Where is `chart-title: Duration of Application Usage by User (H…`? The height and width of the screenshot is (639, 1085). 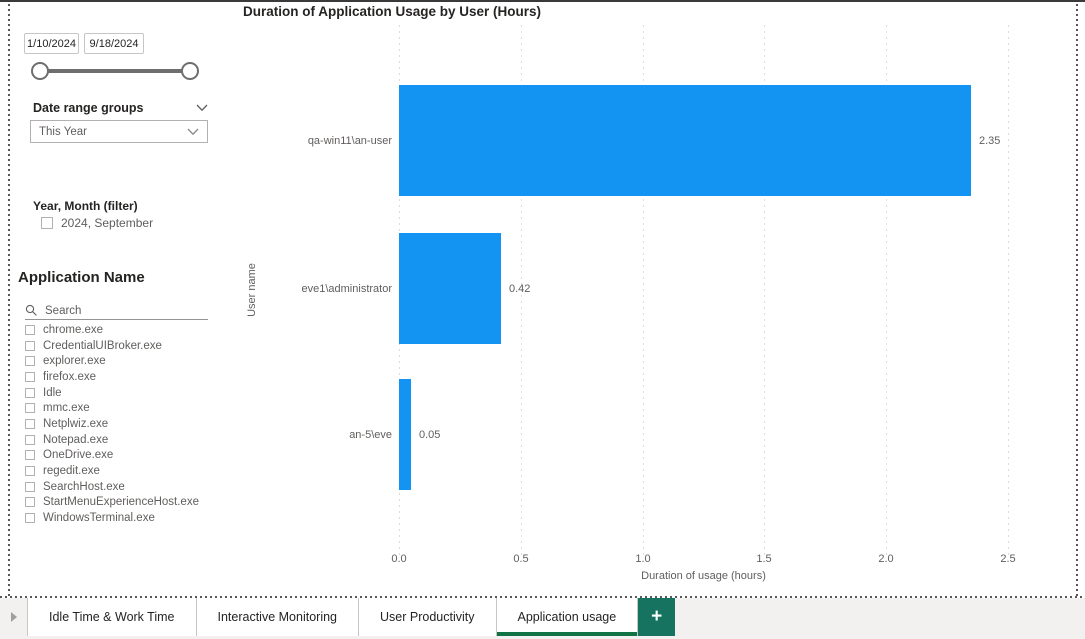 chart-title: Duration of Application Usage by User (H… is located at coordinates (392, 11).